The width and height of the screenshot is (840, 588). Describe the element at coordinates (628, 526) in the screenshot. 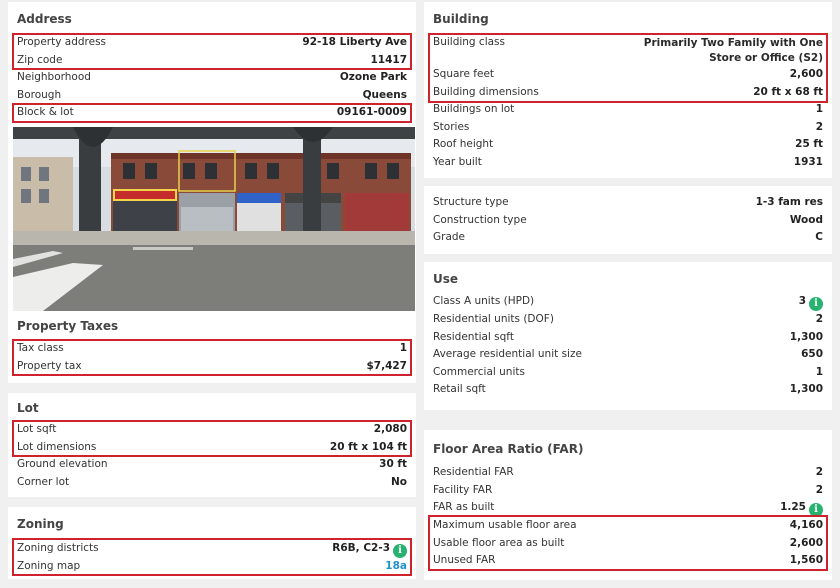

I see `row-max-floor-area: Maximum usable floor area 4,160` at that location.